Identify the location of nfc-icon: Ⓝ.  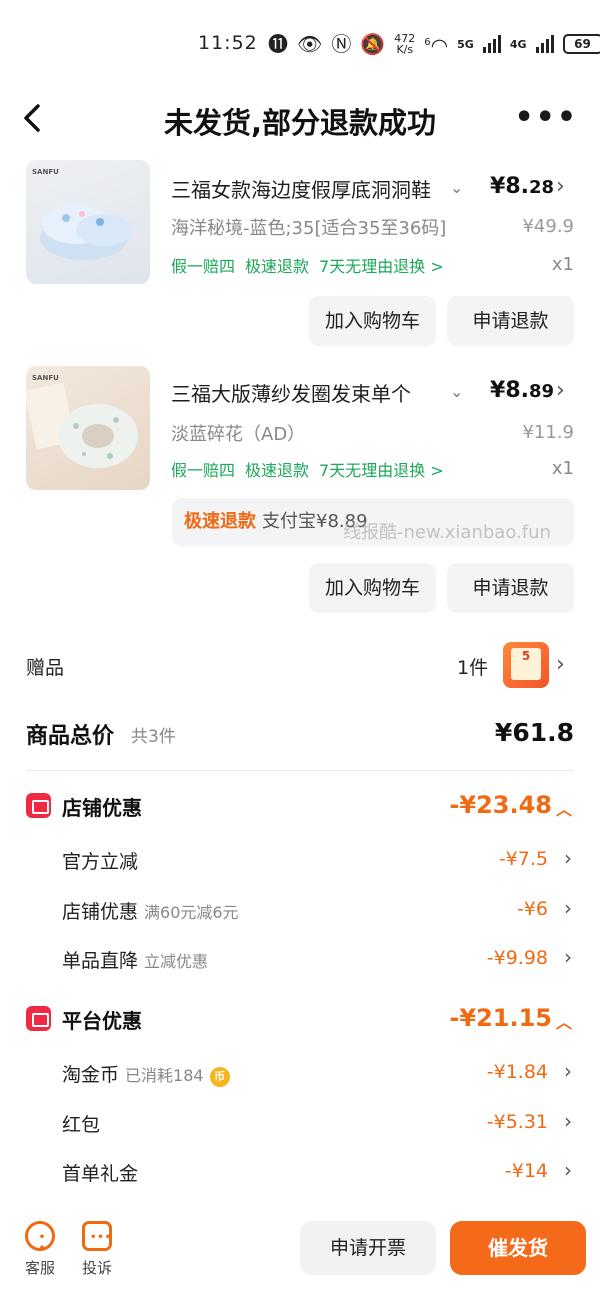
(341, 44).